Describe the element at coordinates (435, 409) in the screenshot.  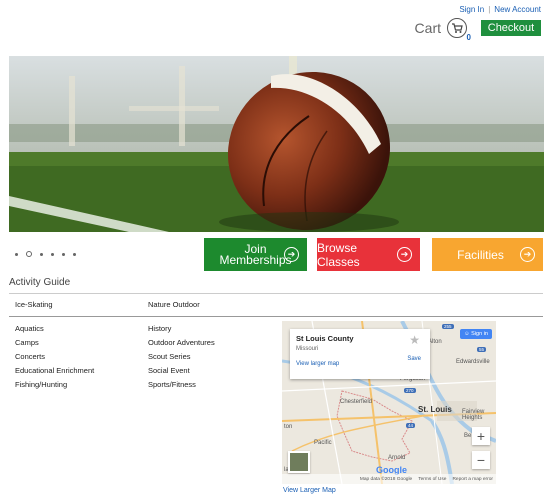
I see `map-label-st-louis: St. Louis` at that location.